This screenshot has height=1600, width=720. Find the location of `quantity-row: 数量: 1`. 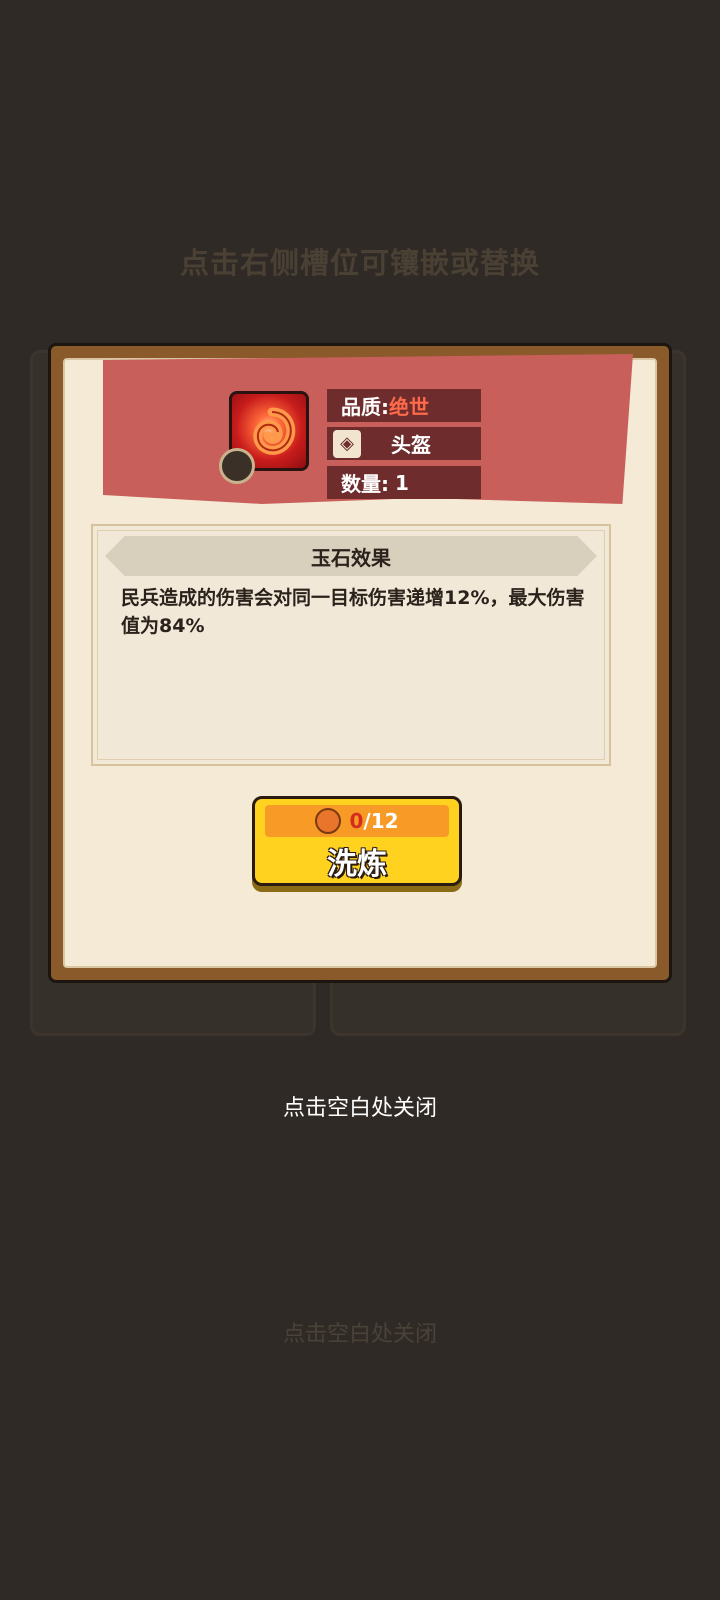

quantity-row: 数量: 1 is located at coordinates (404, 482).